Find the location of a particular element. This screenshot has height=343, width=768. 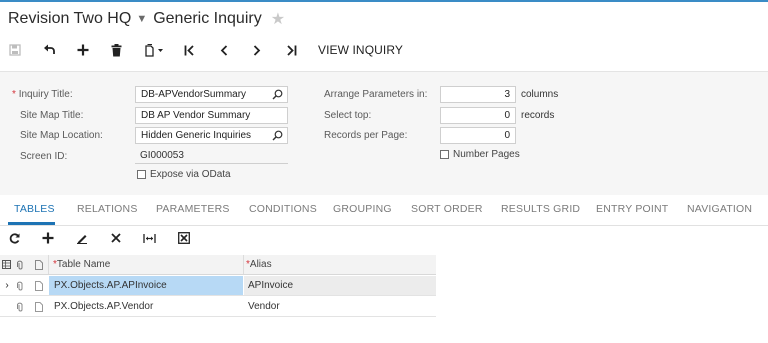

save-icon is located at coordinates (15, 50).